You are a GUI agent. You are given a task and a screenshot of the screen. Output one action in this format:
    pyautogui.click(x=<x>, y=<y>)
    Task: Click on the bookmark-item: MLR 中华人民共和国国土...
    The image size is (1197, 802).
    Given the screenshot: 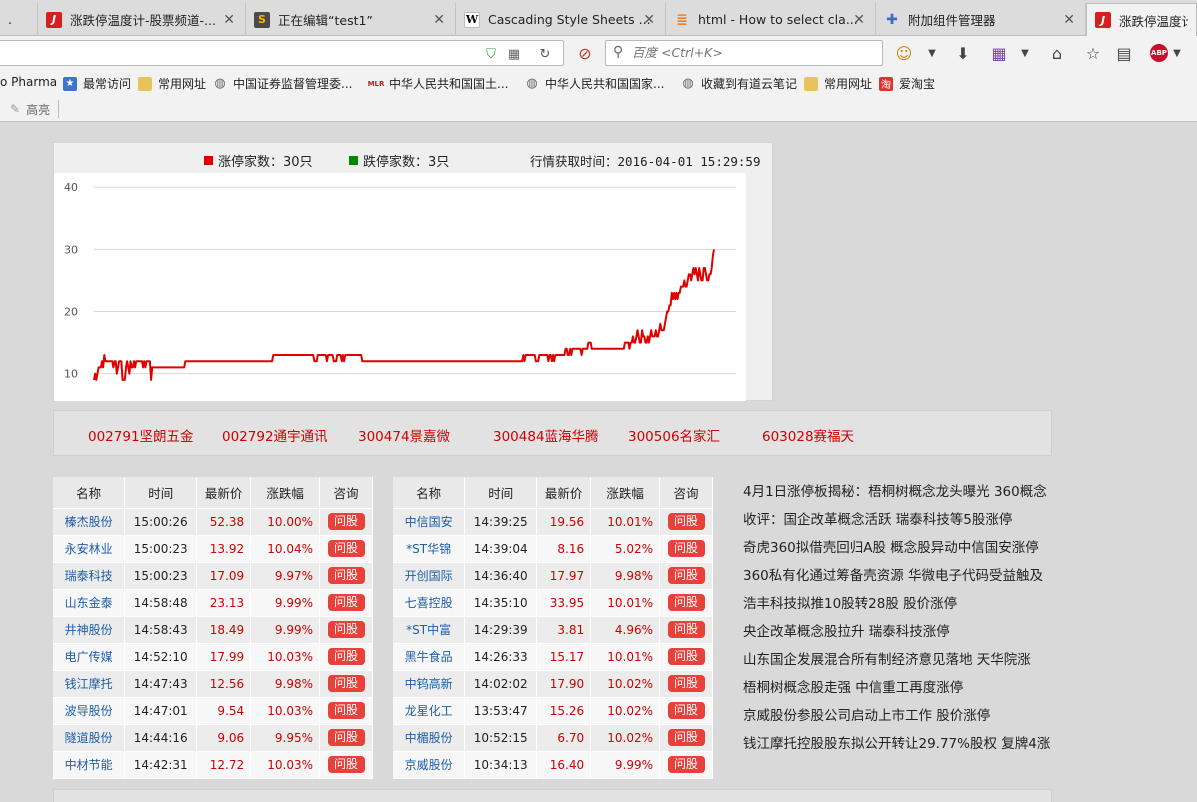 What is the action you would take?
    pyautogui.click(x=438, y=83)
    